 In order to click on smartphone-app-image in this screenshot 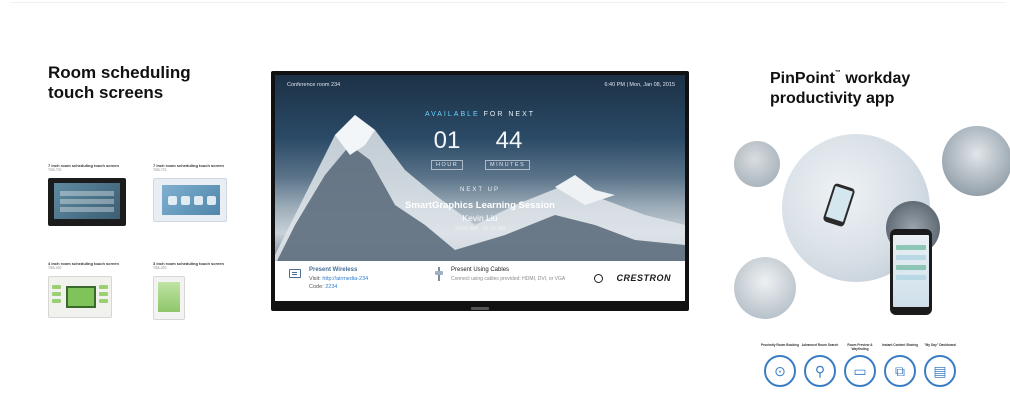, I will do `click(911, 272)`.